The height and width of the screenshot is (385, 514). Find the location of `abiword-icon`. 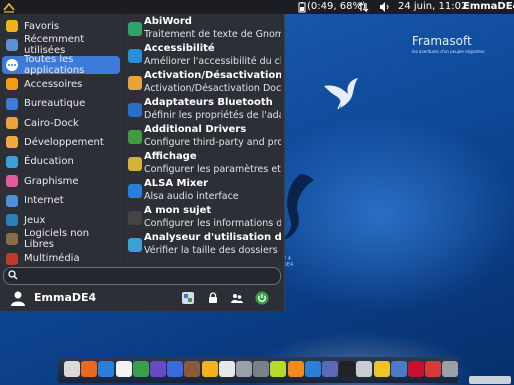

abiword-icon is located at coordinates (135, 29).